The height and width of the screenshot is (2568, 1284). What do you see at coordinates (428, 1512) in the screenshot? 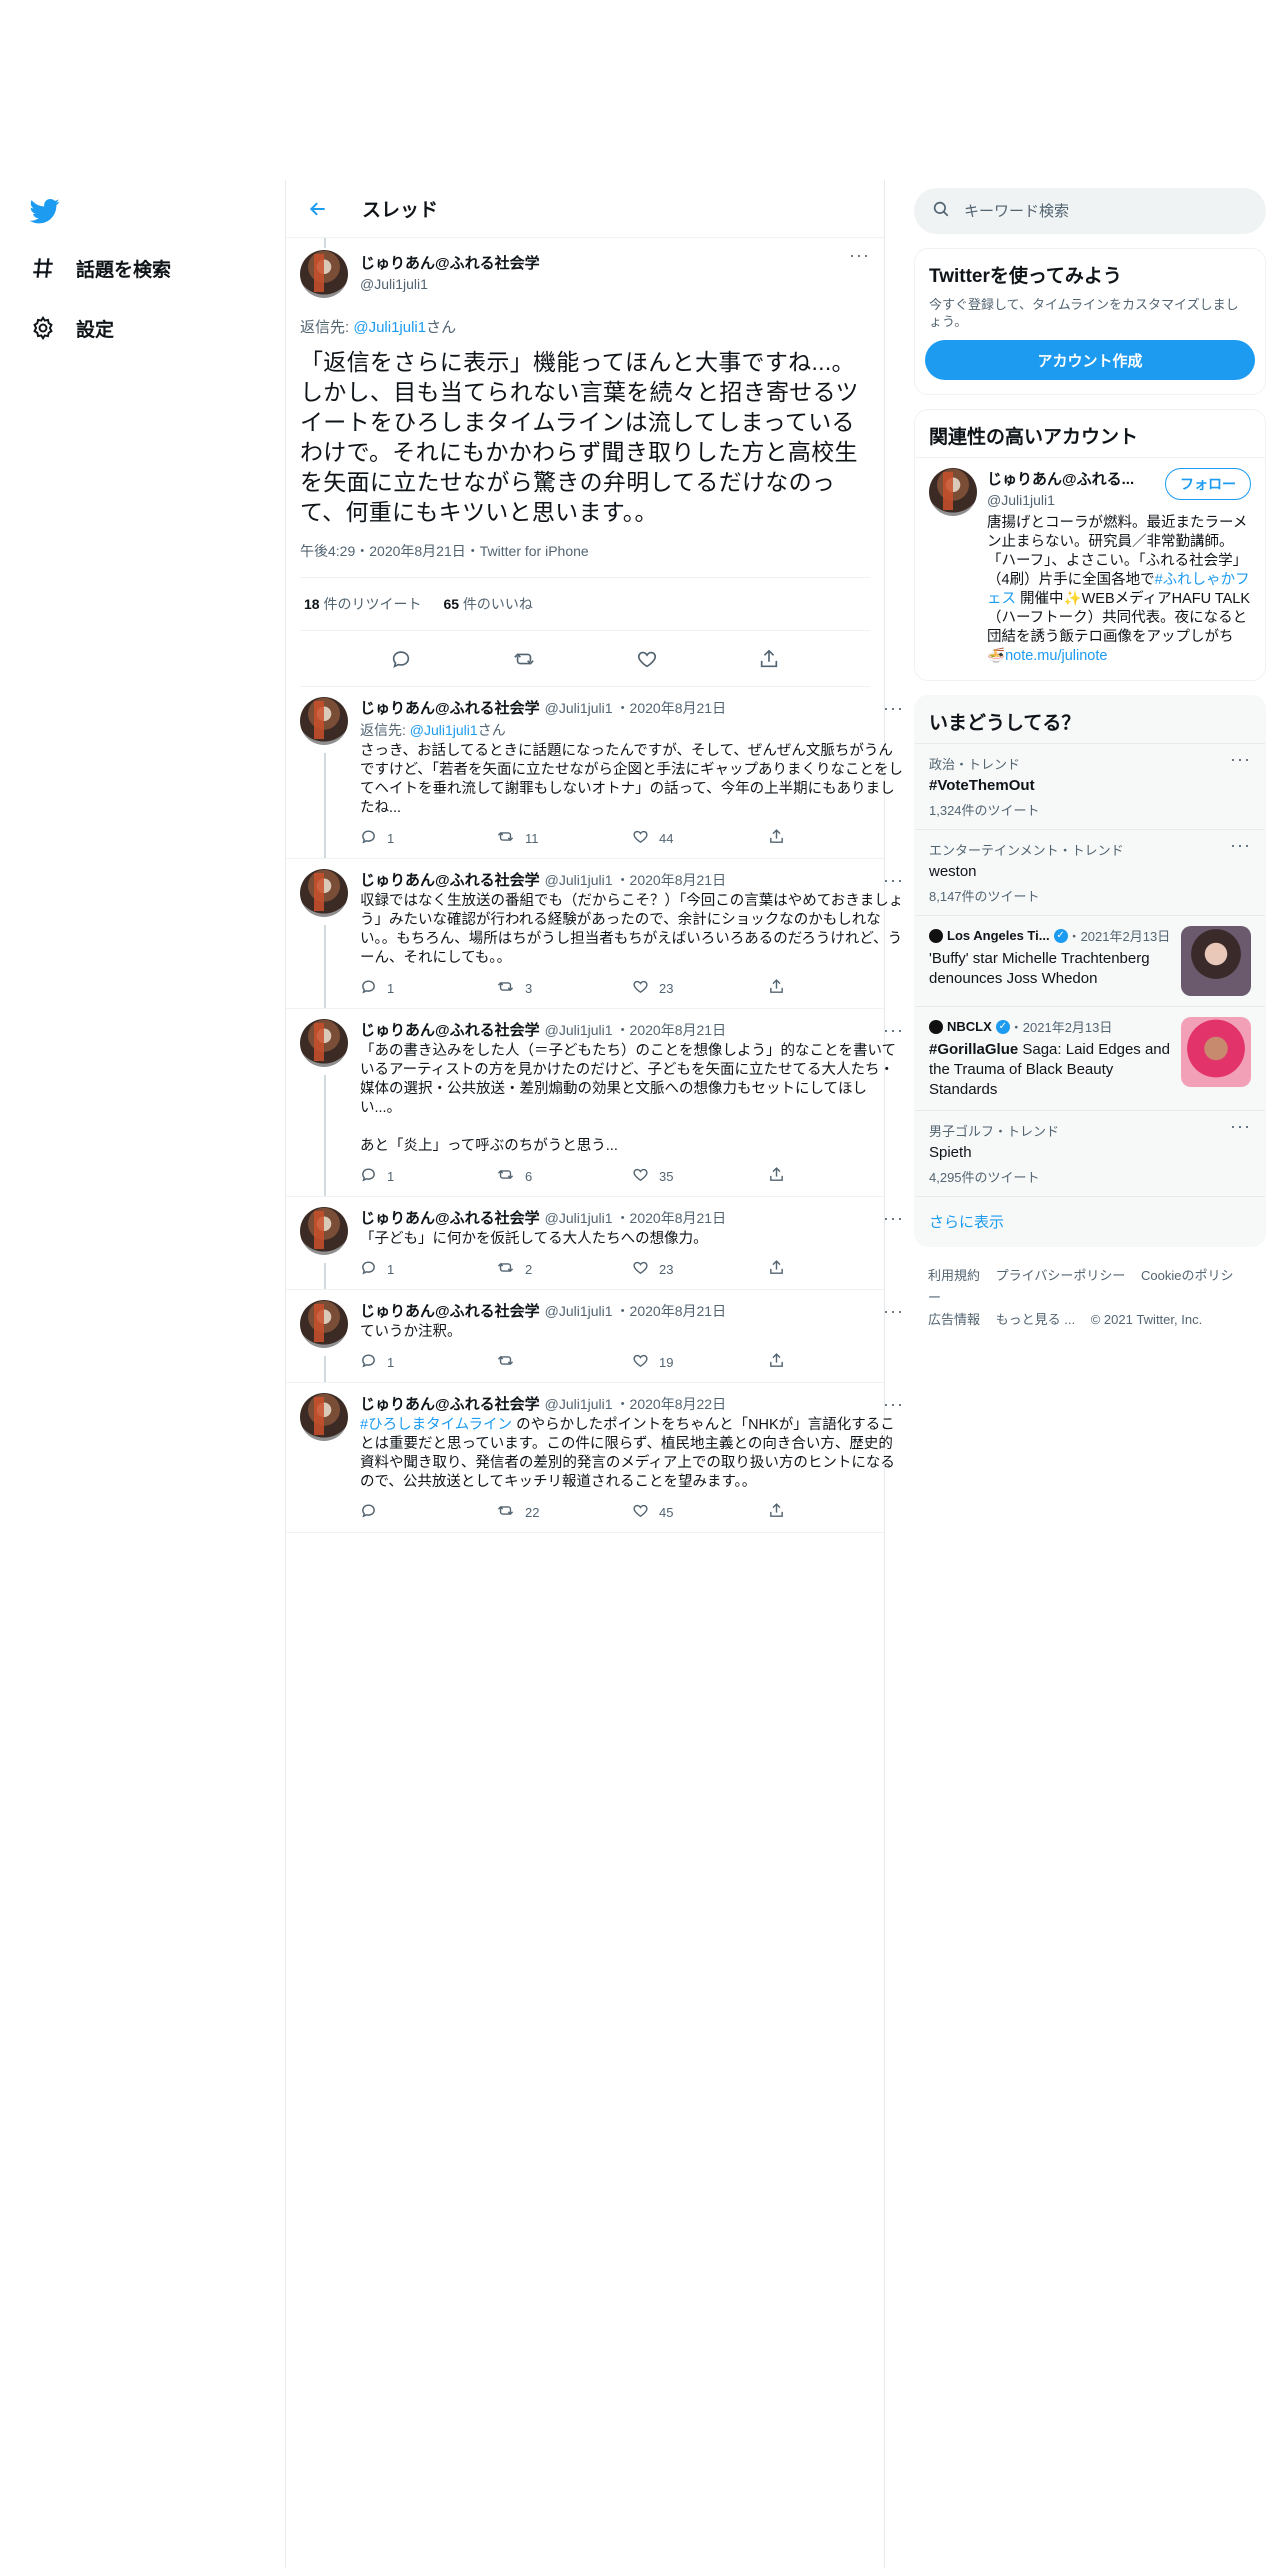
I see `reply-button` at bounding box center [428, 1512].